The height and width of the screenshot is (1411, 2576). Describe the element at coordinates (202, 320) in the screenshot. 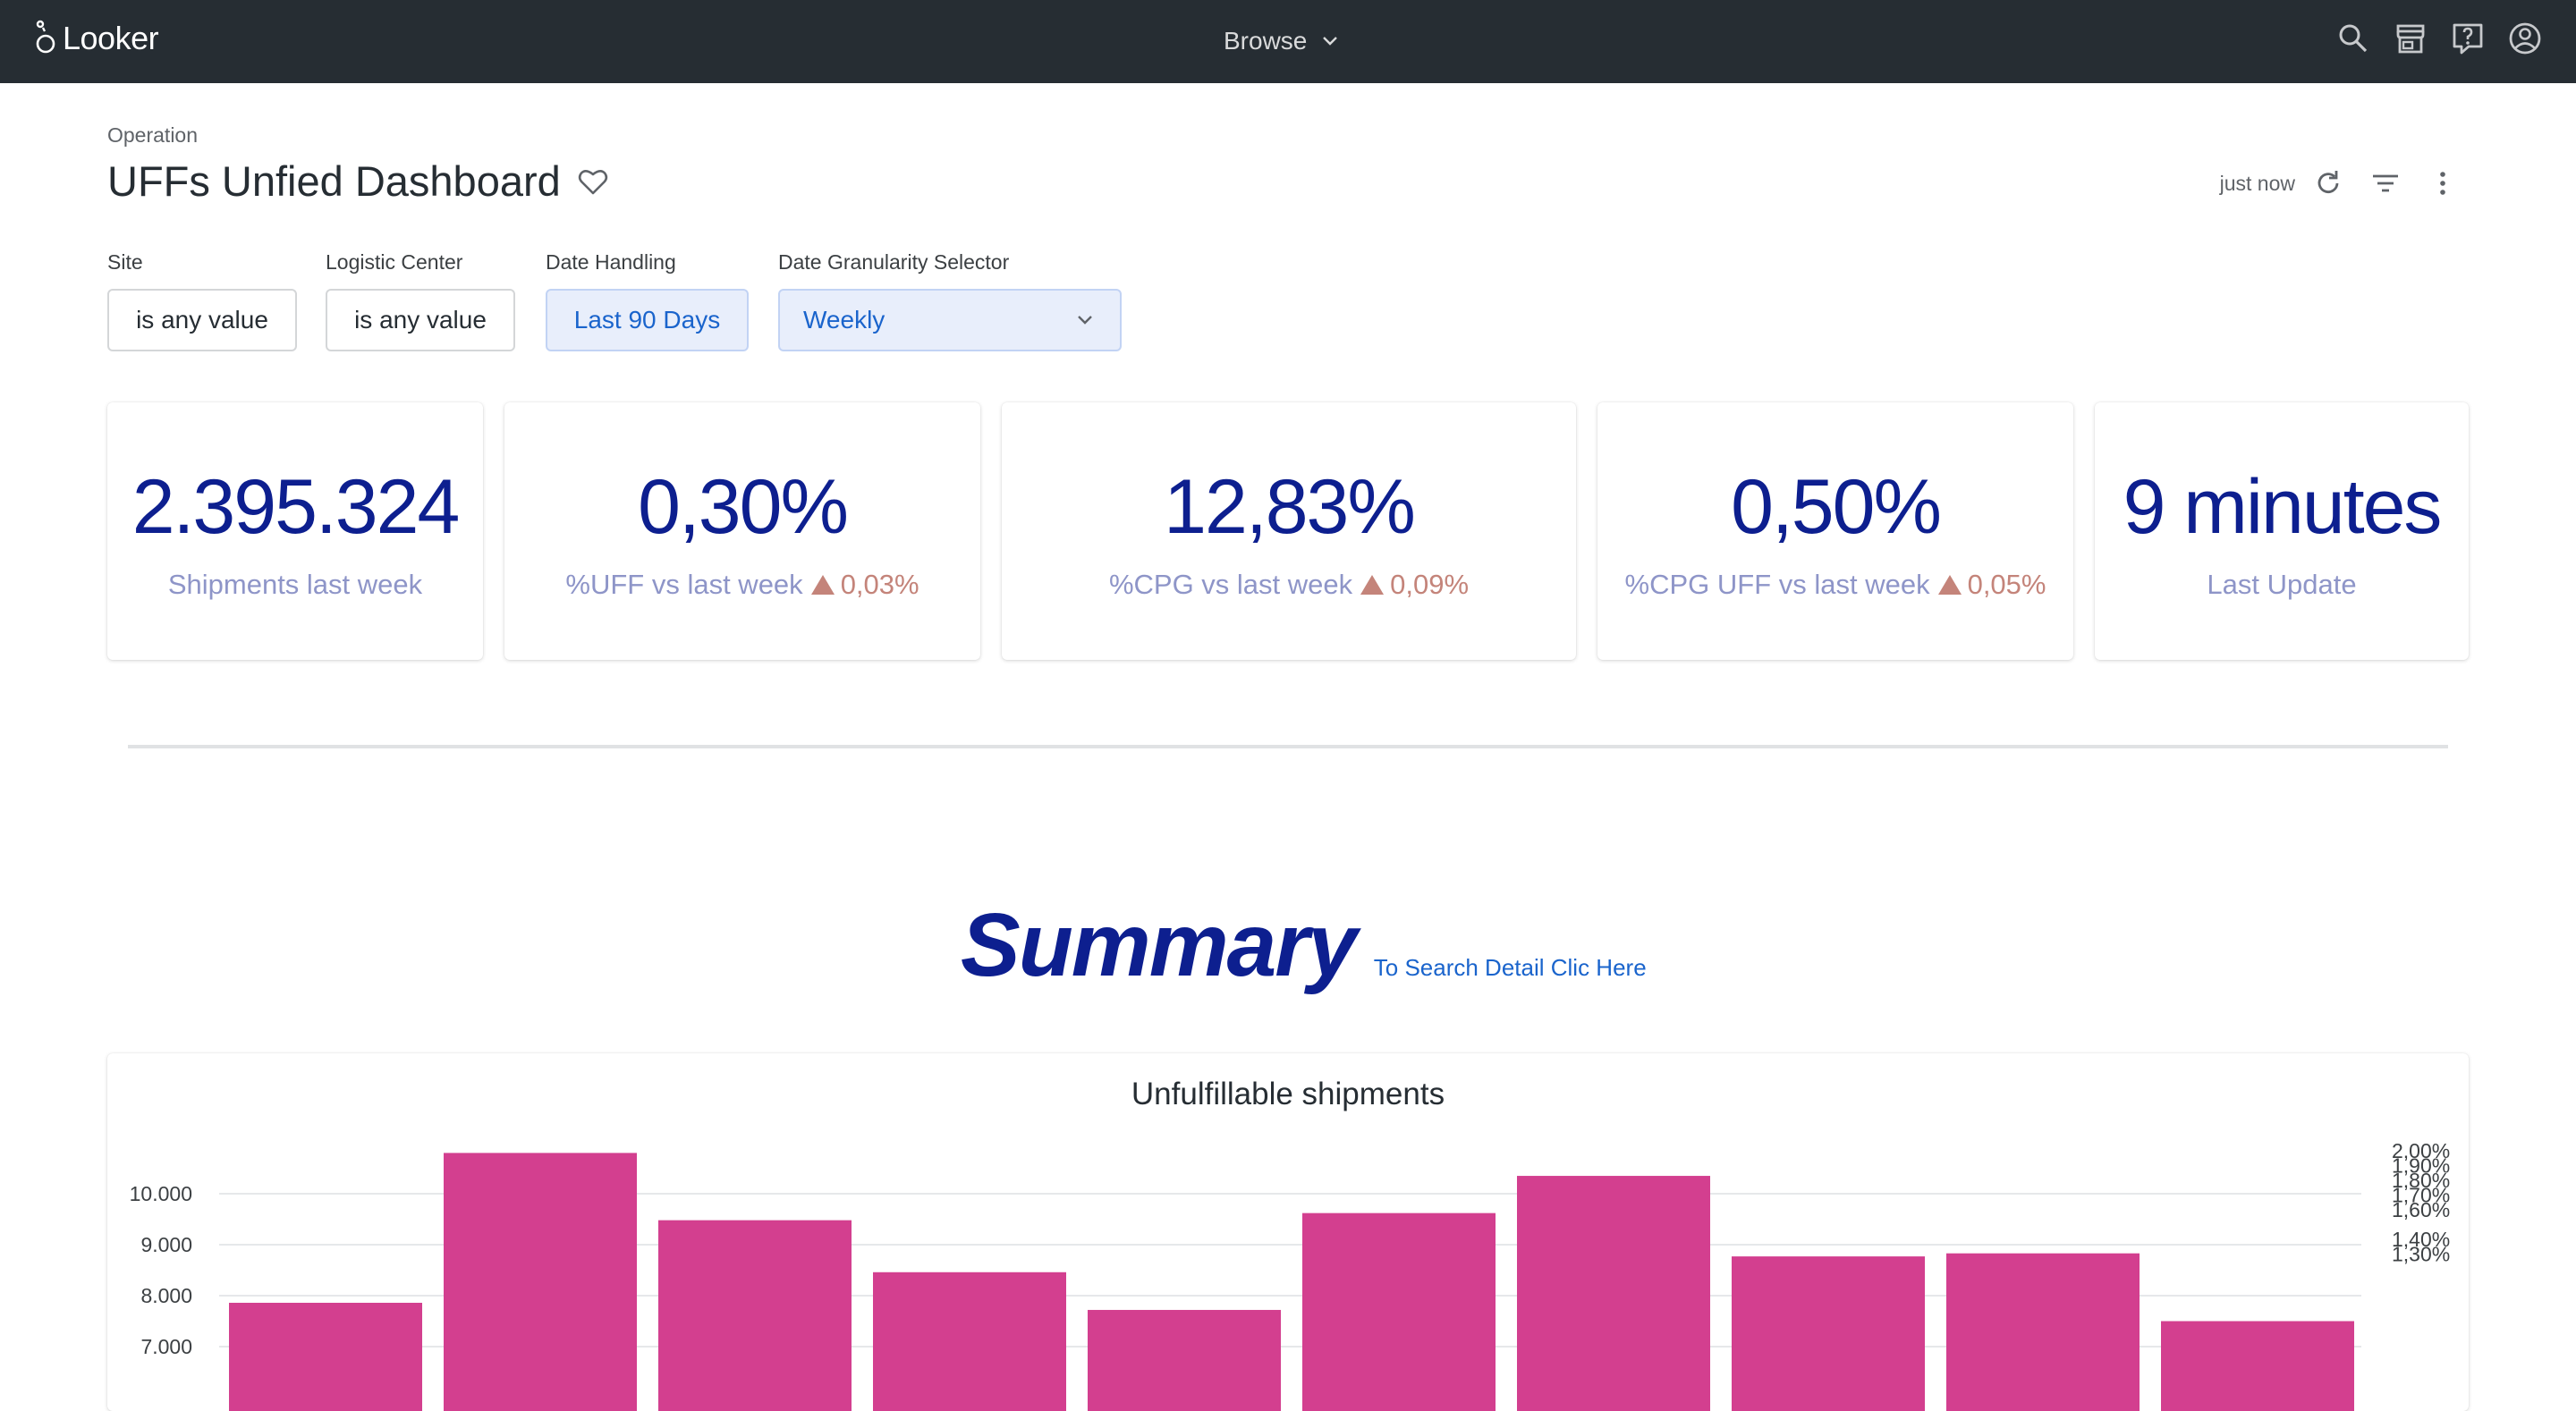

I see `filter-site-input: is any value` at that location.